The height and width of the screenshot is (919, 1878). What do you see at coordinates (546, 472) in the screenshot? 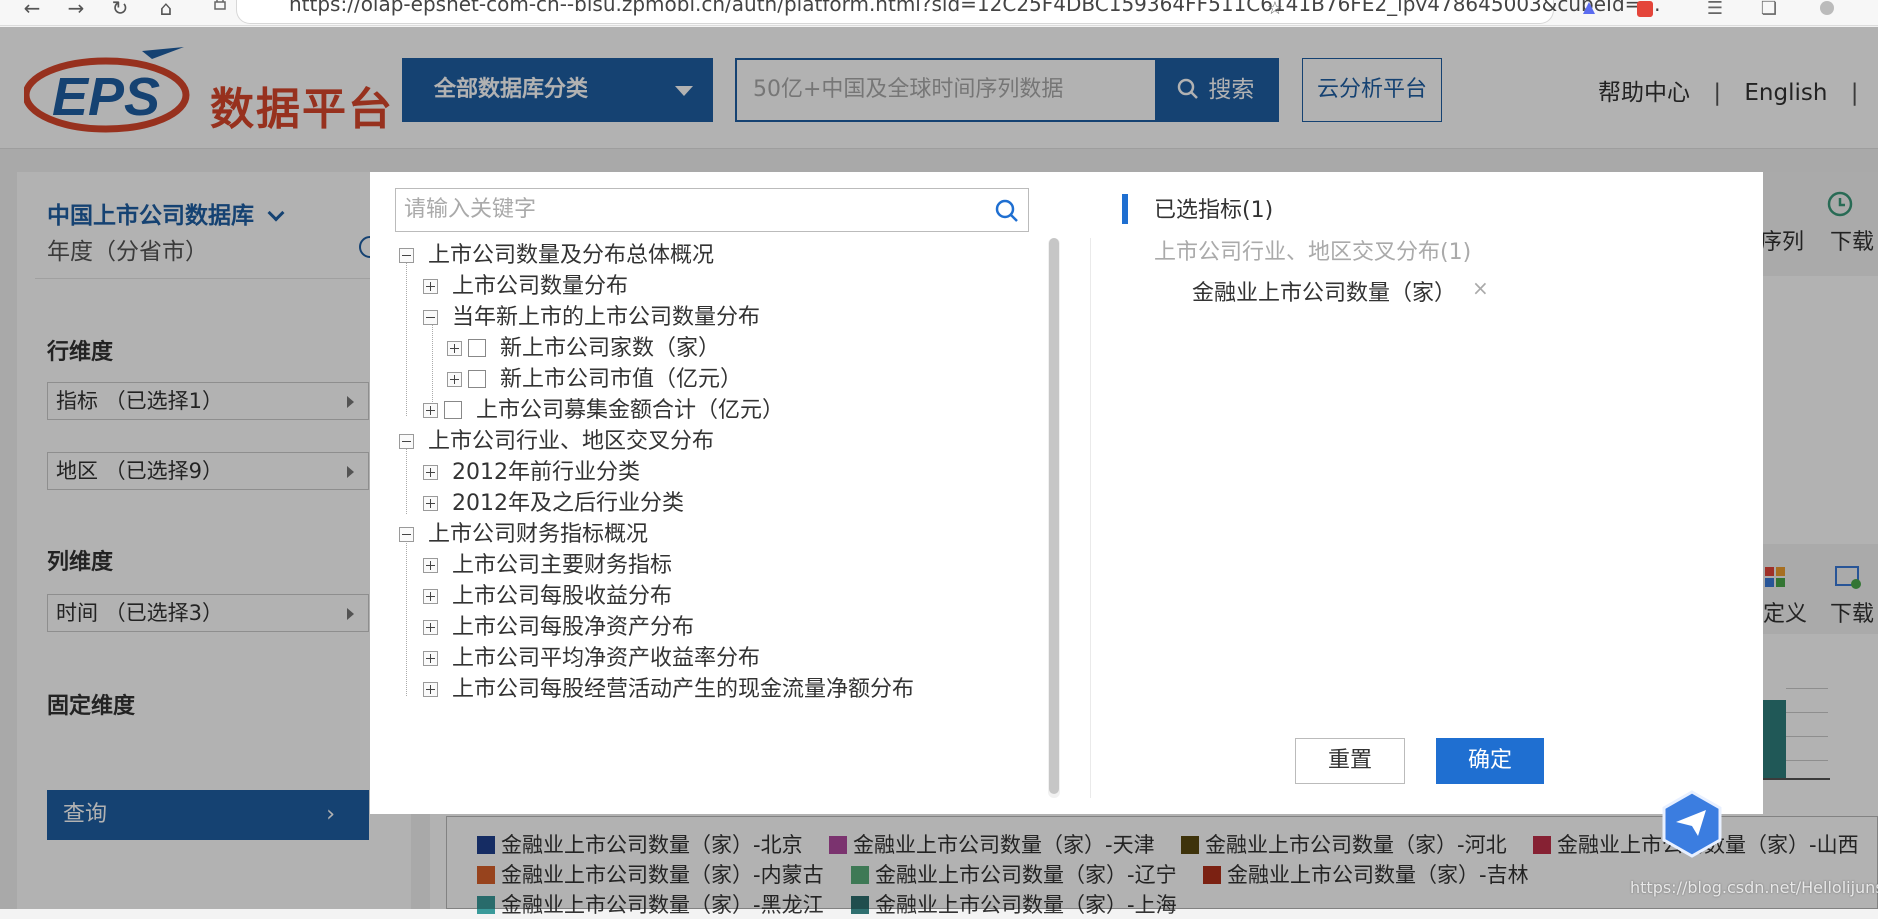
I see `tree-node-label: 2012年前行业分类` at bounding box center [546, 472].